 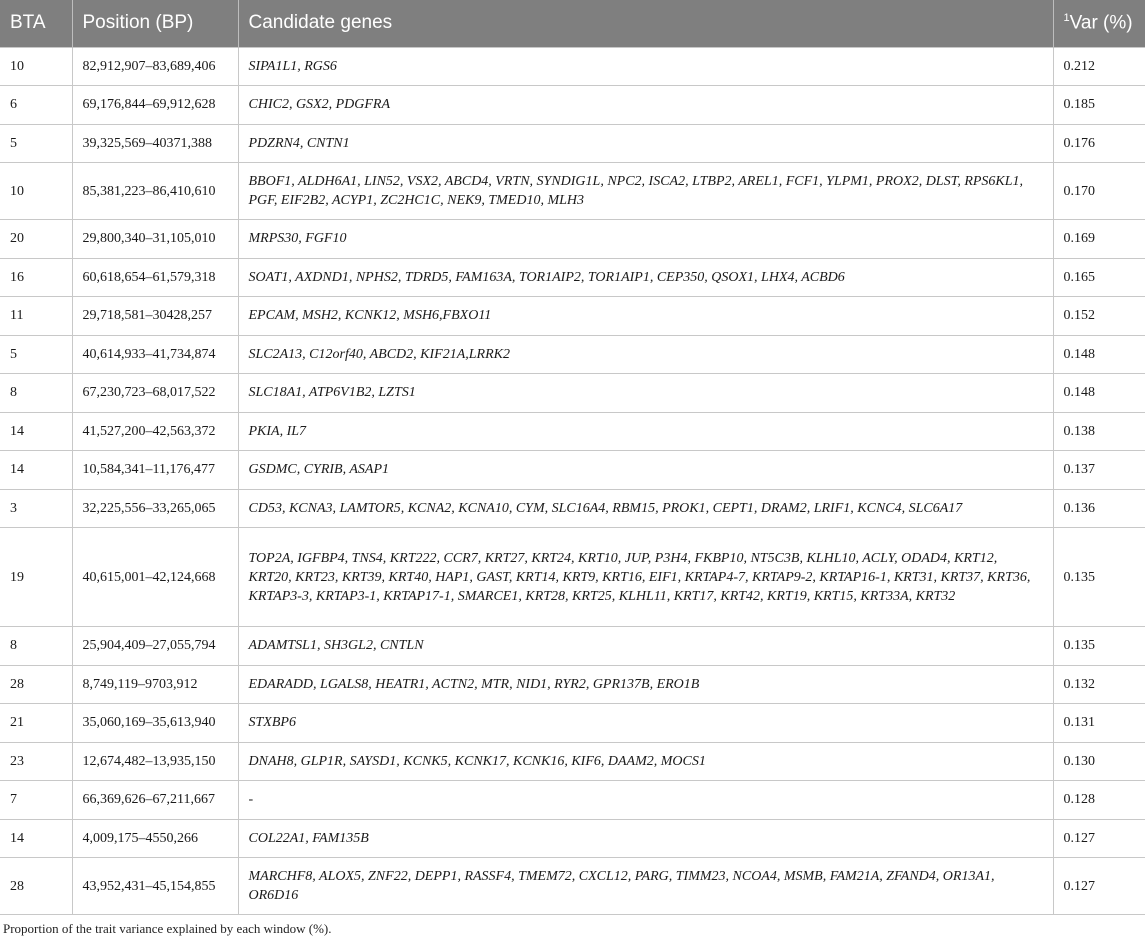 I want to click on cell-position: 60,618,654–61,579,318, so click(x=155, y=277).